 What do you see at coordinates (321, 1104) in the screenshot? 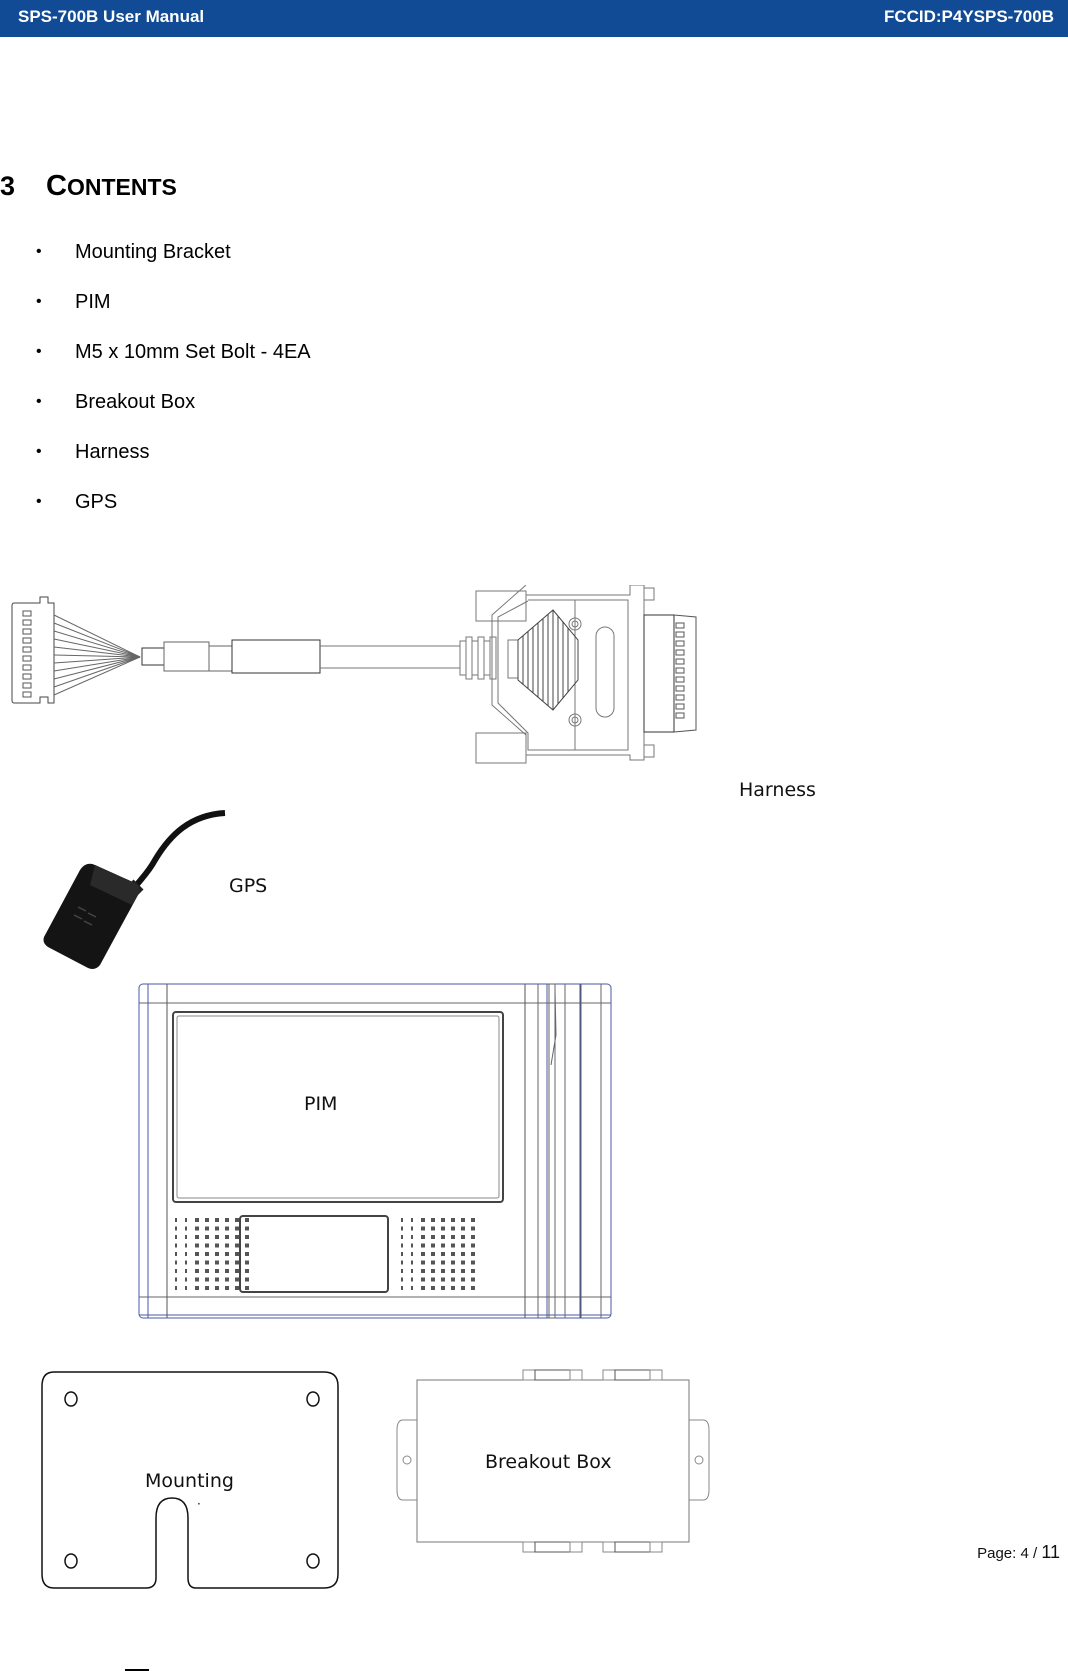
I see `pim-caption: PIM` at bounding box center [321, 1104].